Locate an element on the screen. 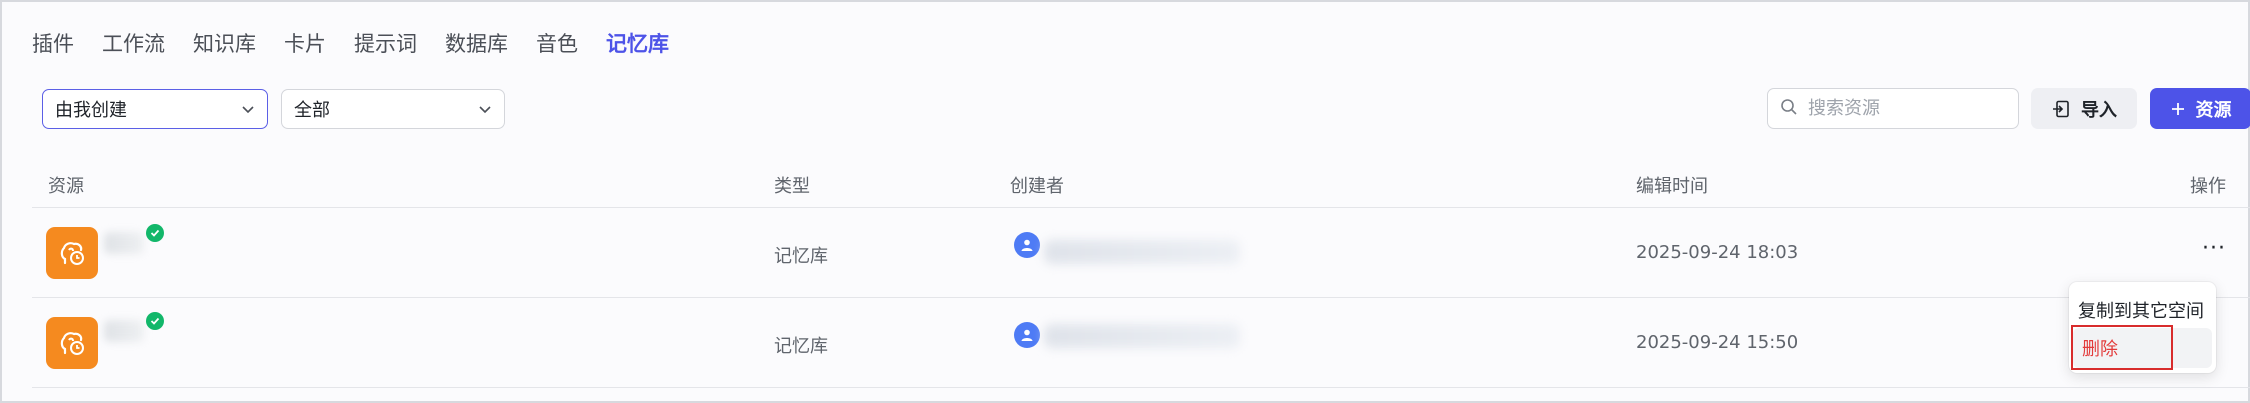 The width and height of the screenshot is (2250, 403). tab-voices: 音色 is located at coordinates (557, 43).